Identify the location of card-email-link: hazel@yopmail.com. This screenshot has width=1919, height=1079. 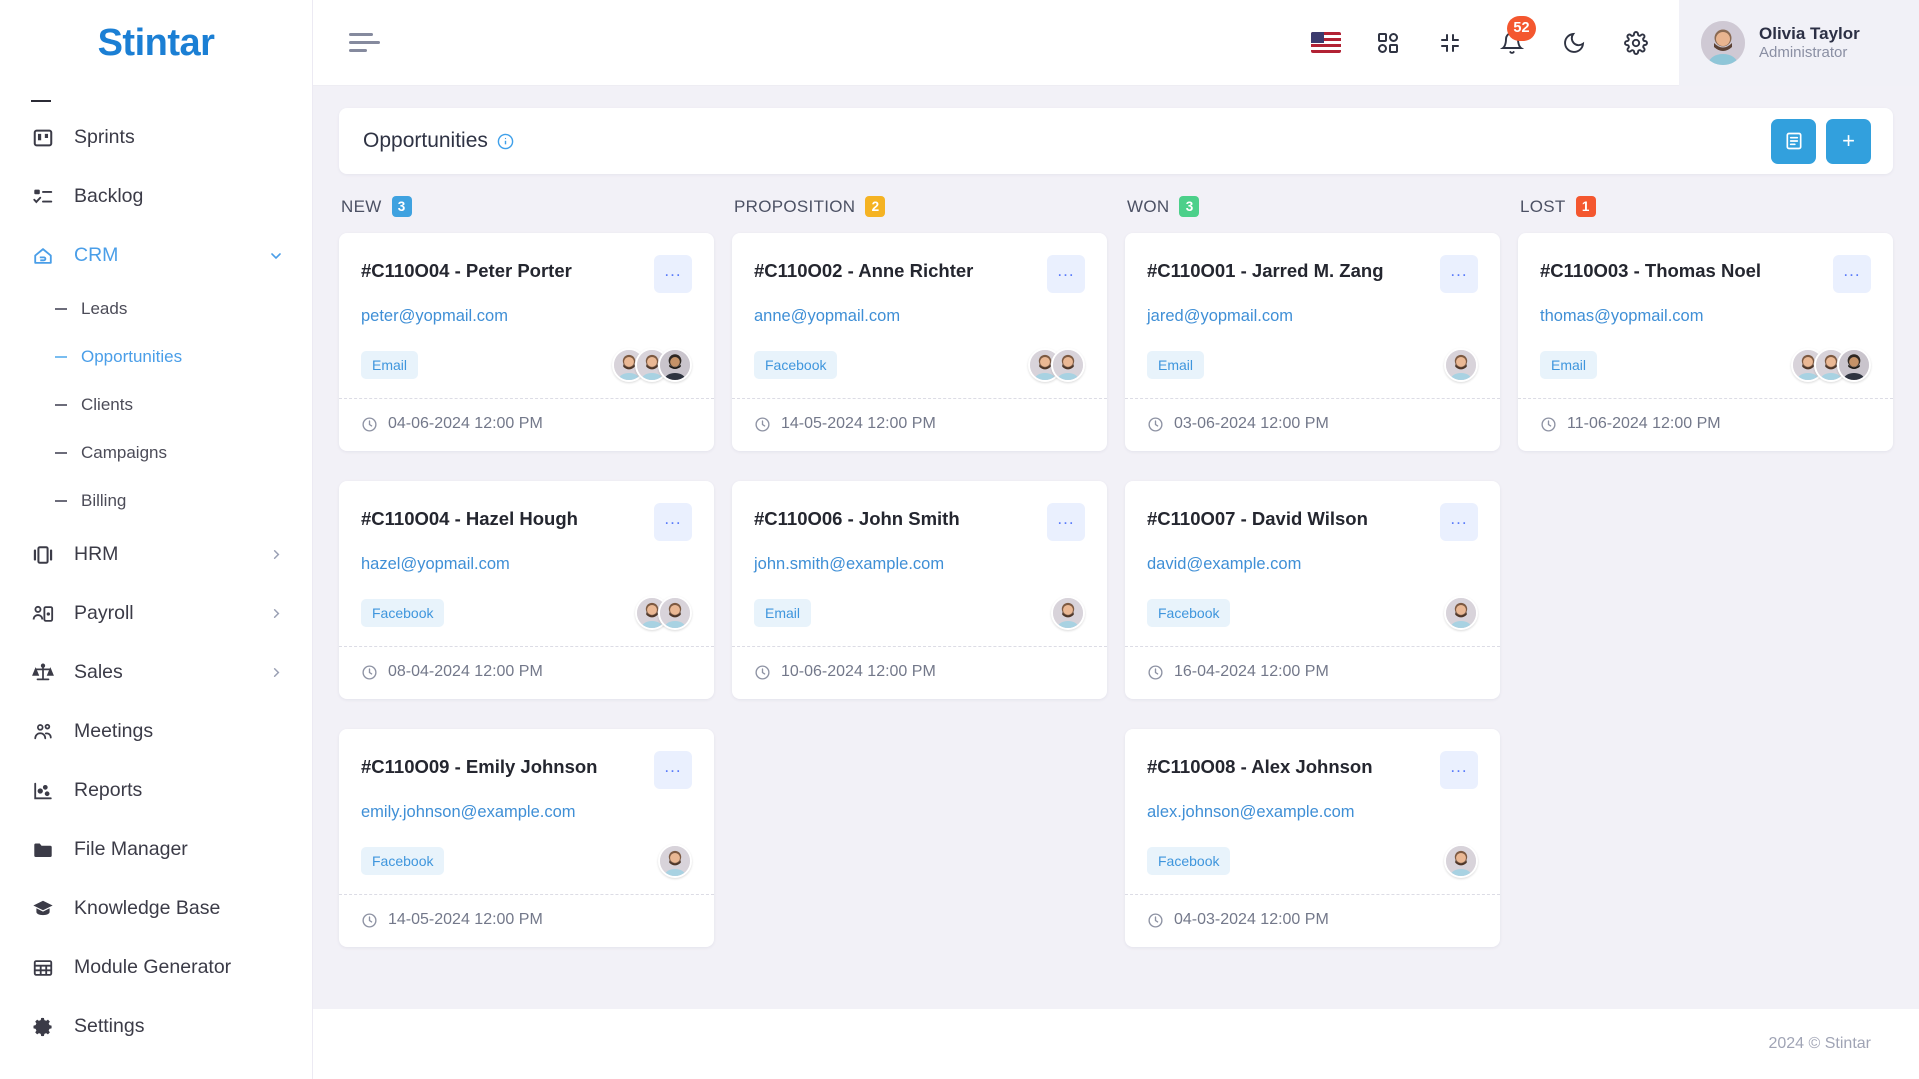
(526, 564).